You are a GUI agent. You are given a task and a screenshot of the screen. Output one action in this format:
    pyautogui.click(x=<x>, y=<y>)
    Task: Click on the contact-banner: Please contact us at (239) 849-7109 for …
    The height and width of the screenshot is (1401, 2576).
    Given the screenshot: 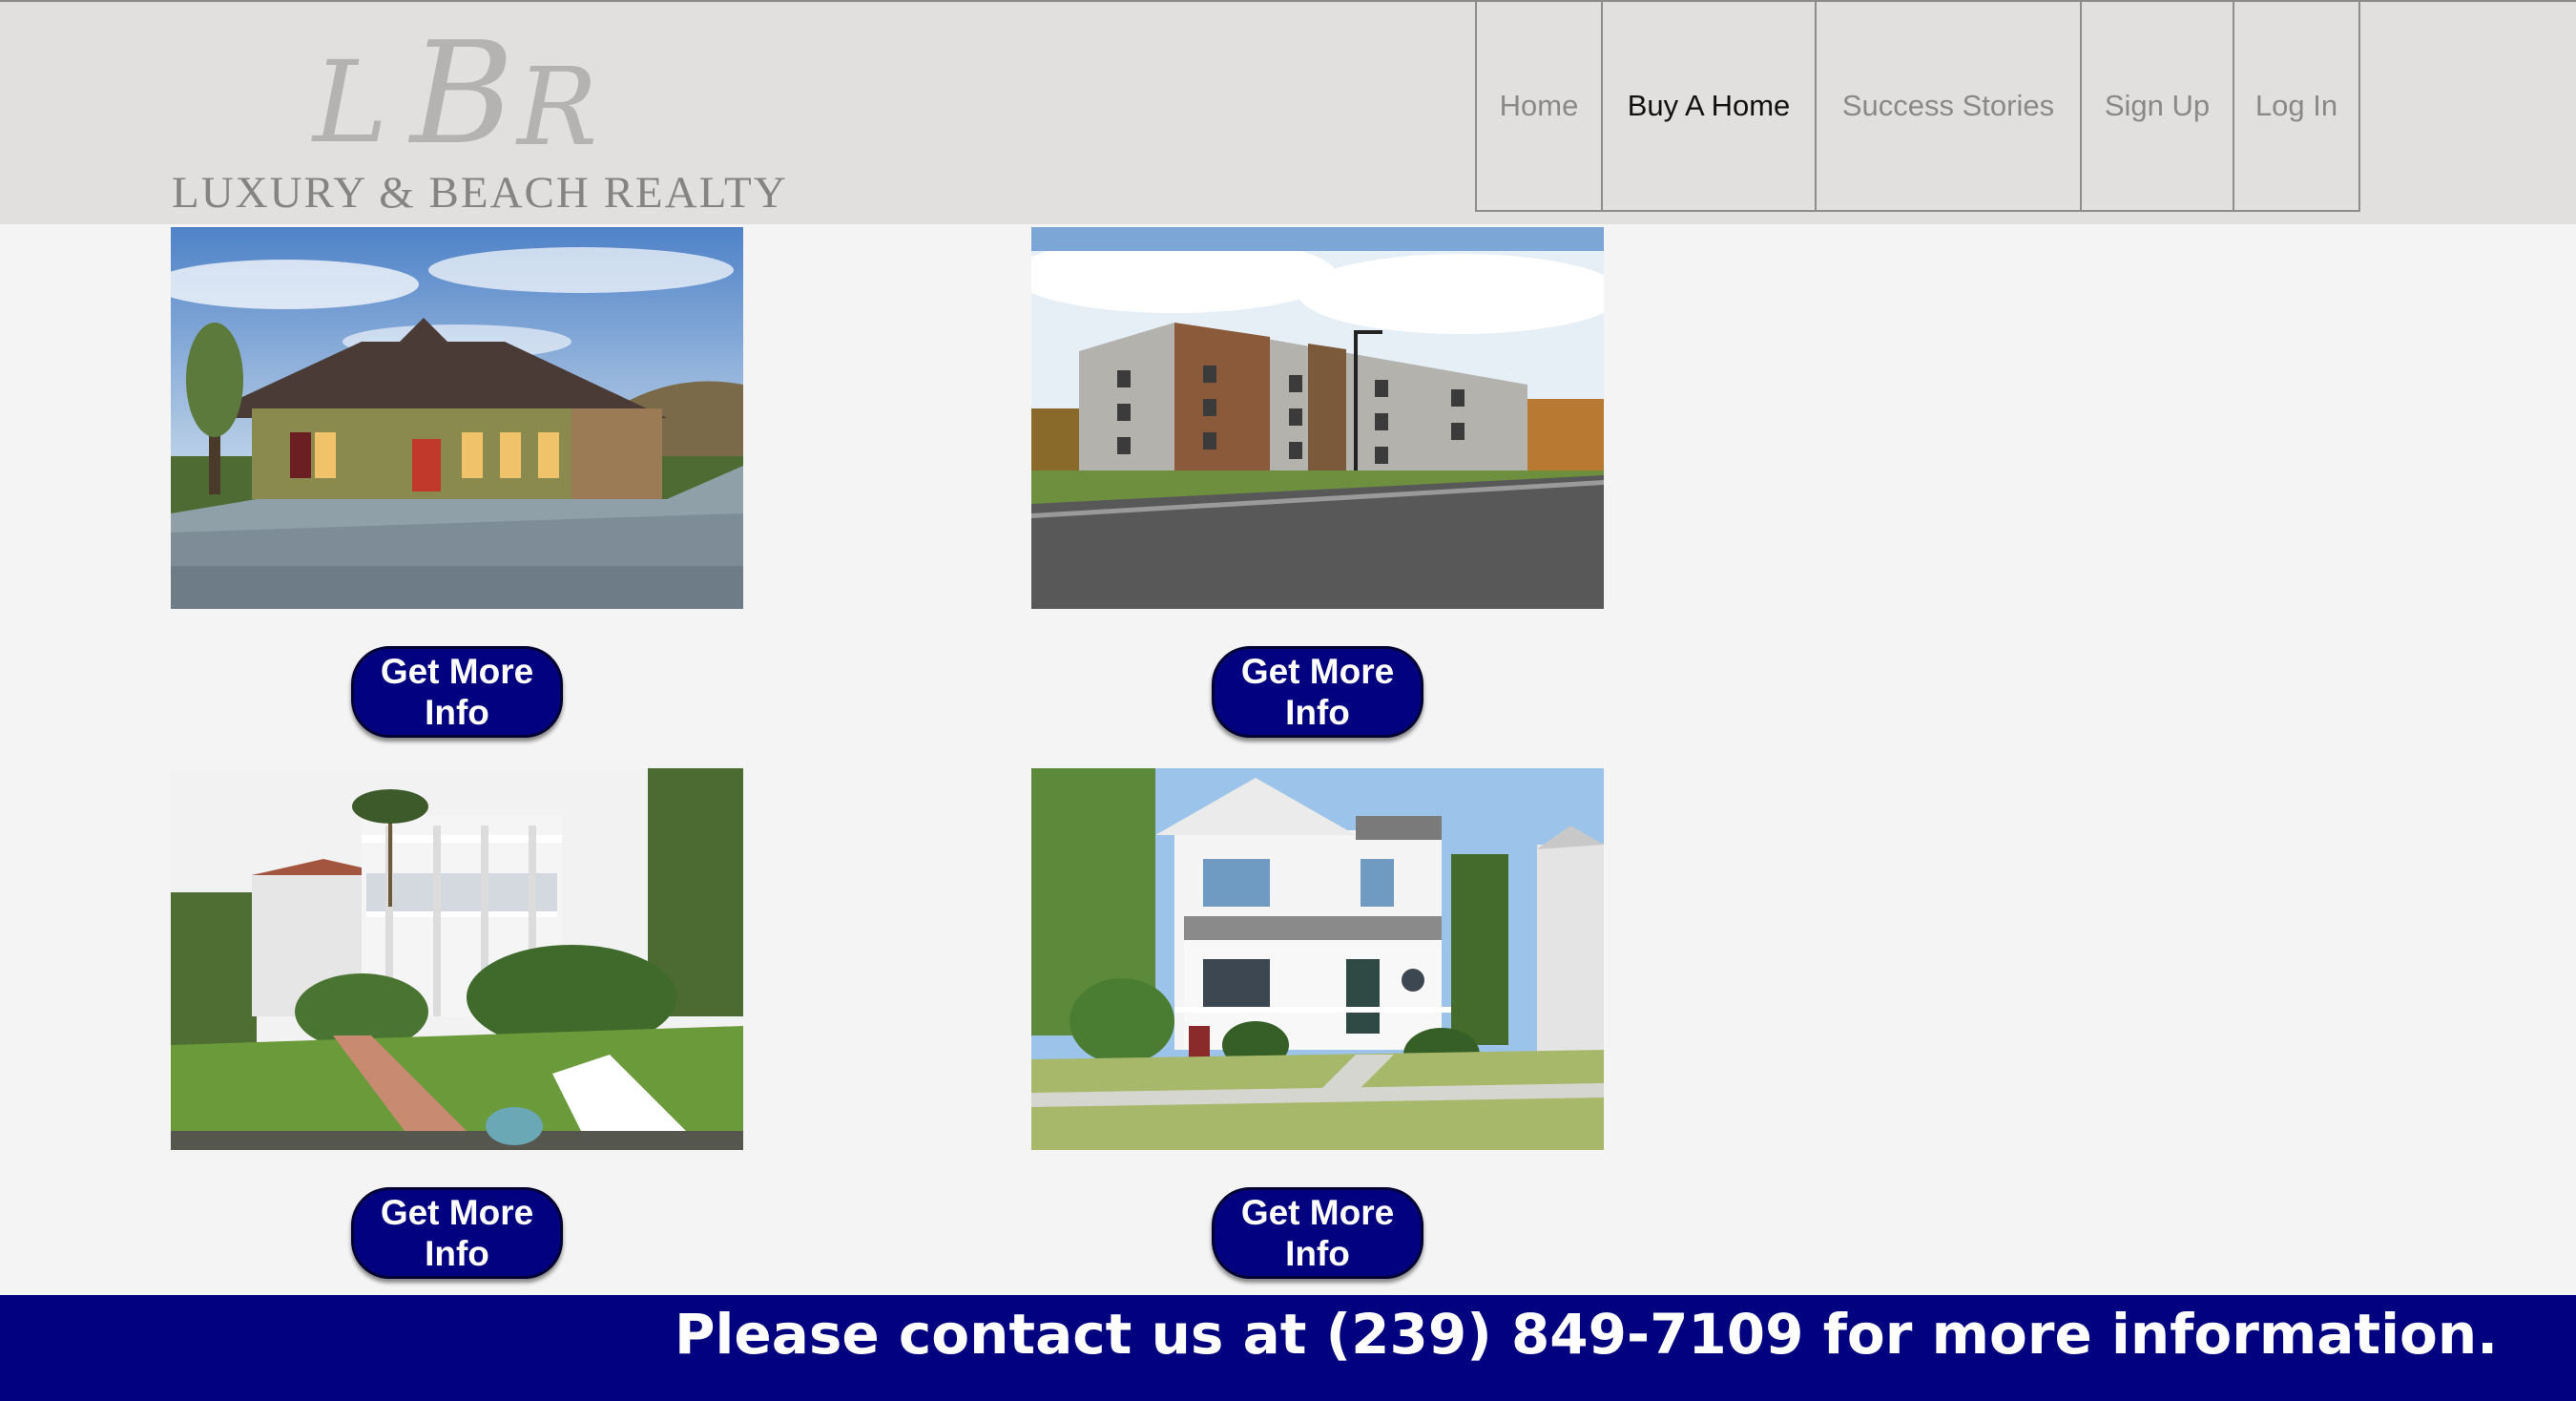 What is the action you would take?
    pyautogui.click(x=1288, y=1348)
    